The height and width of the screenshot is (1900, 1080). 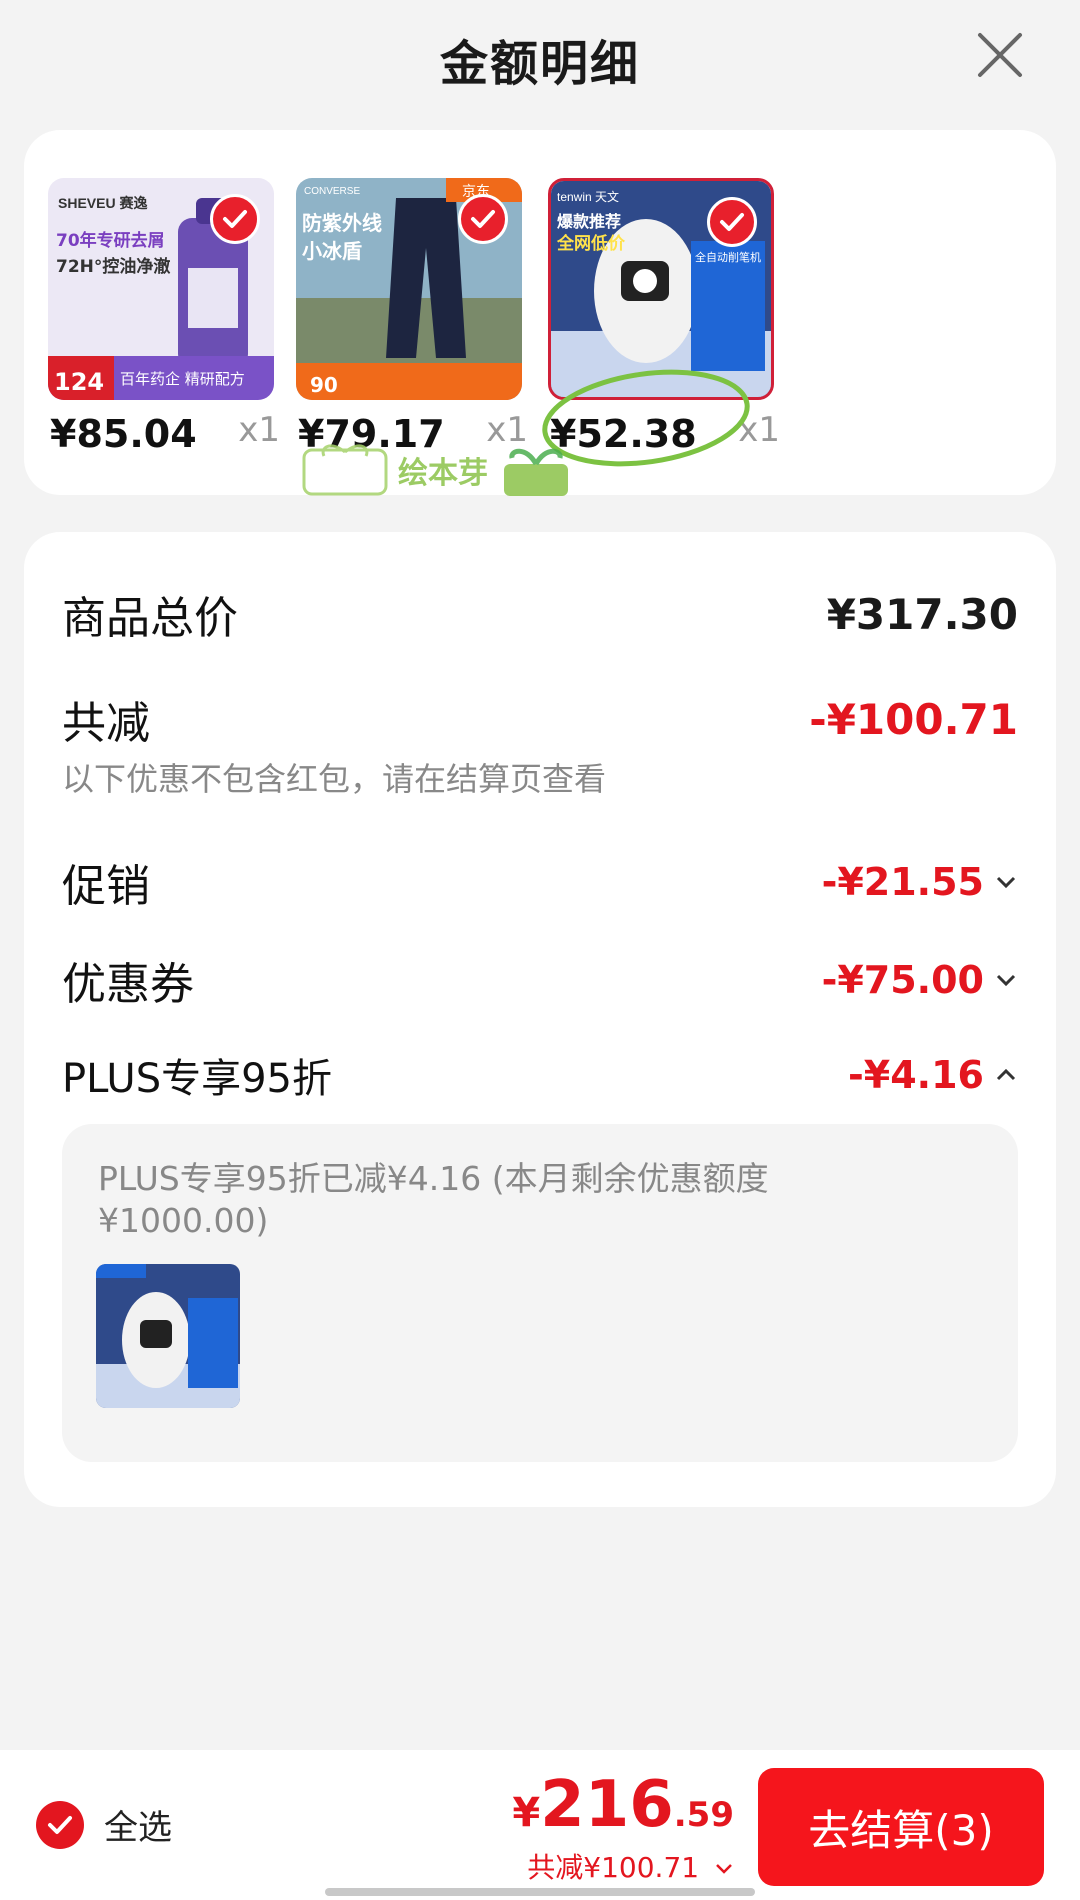 I want to click on watermark-text: 绘本芽, so click(x=443, y=473).